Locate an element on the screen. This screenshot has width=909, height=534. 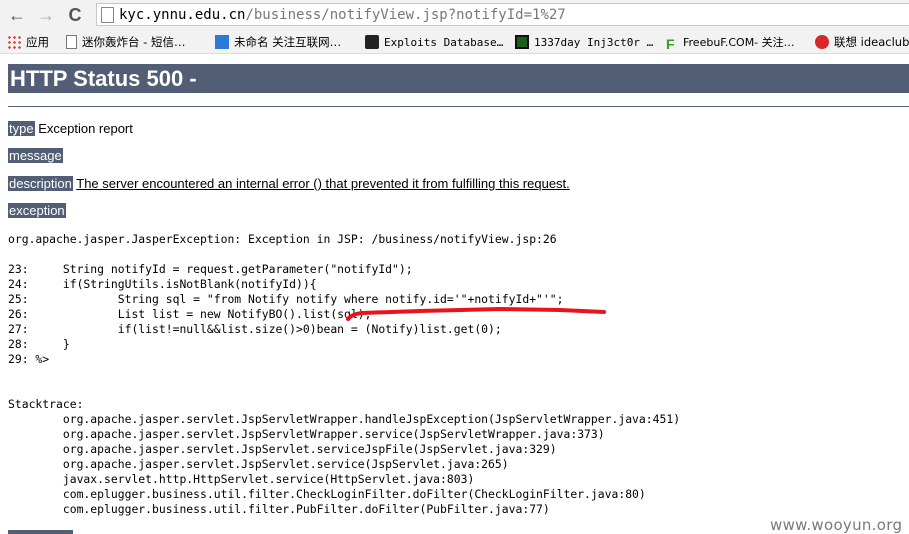
bookmark-label: 应用 is located at coordinates (37, 42).